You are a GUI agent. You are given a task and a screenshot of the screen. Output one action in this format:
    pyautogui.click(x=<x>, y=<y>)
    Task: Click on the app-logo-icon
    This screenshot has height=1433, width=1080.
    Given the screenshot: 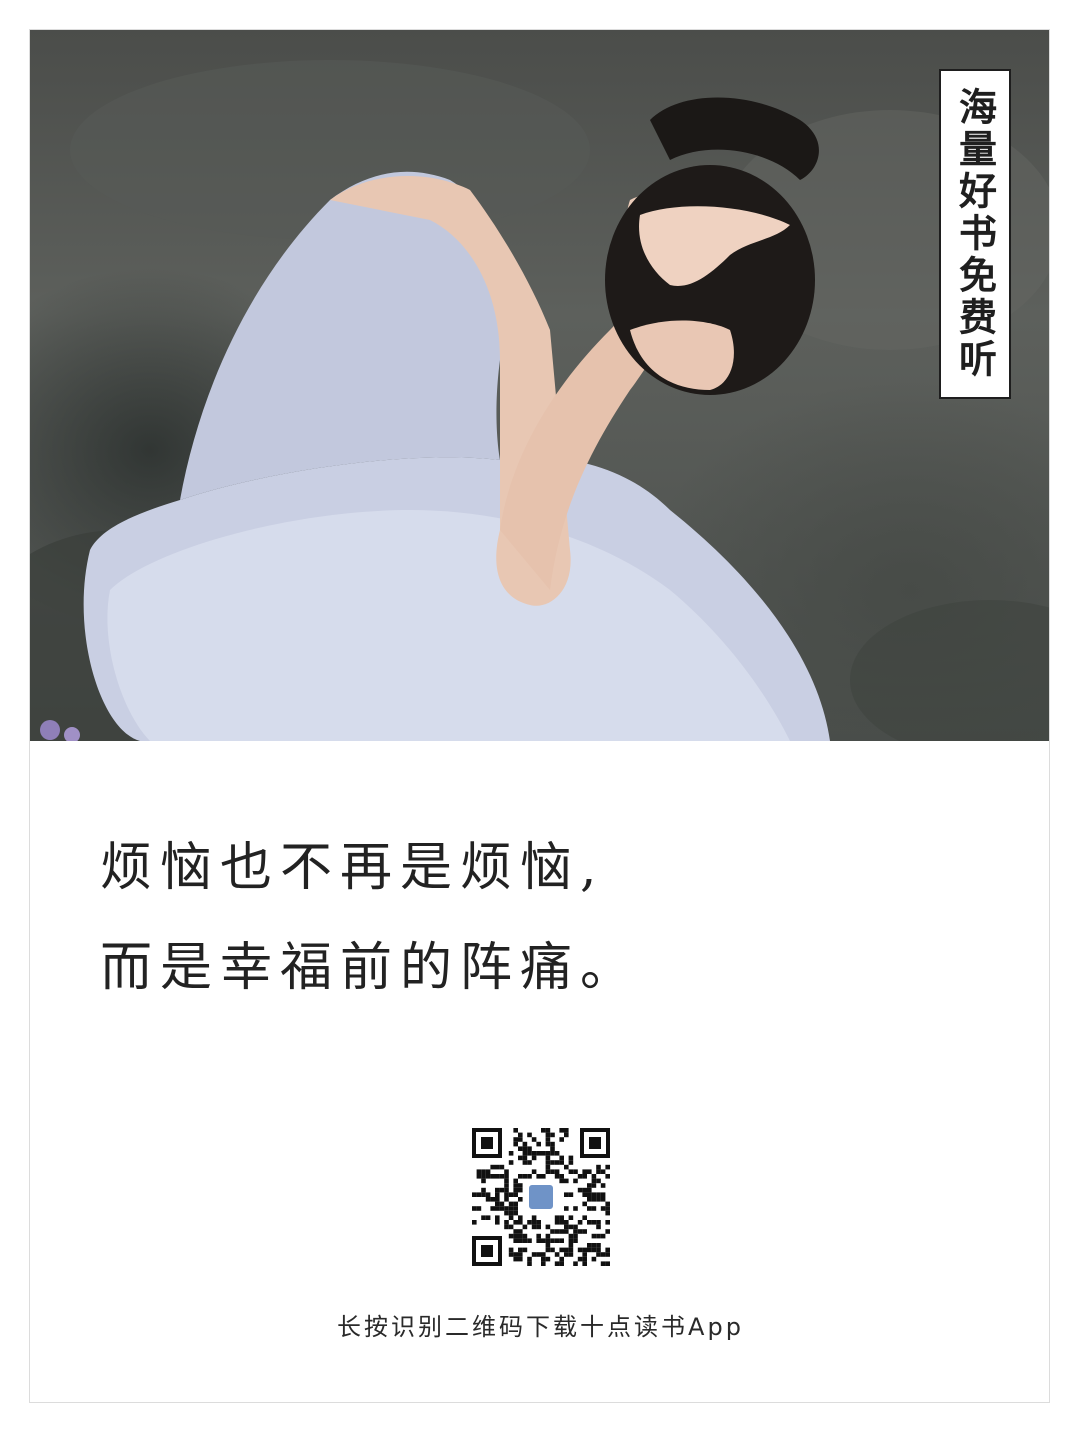 What is the action you would take?
    pyautogui.click(x=541, y=1197)
    